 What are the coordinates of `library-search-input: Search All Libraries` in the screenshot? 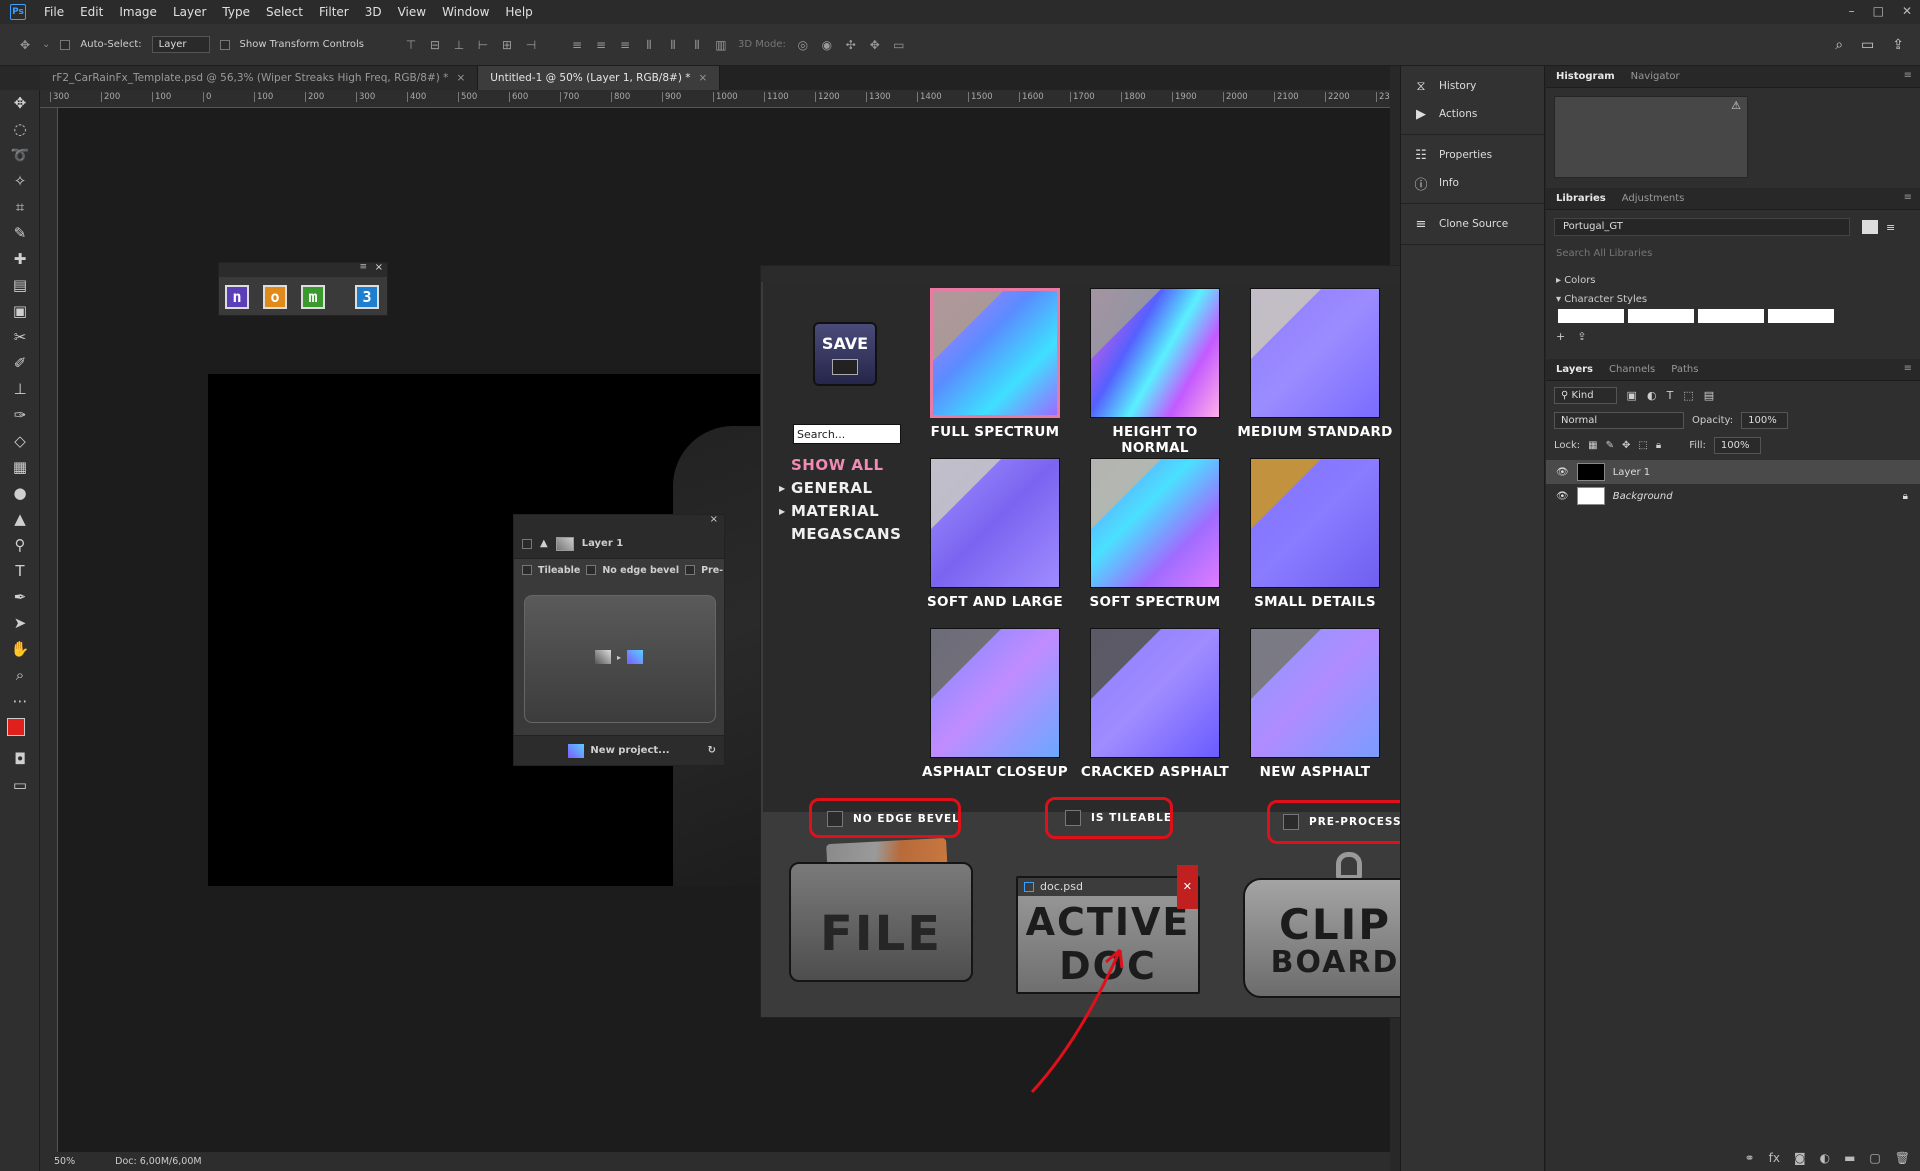 It's located at (1733, 253).